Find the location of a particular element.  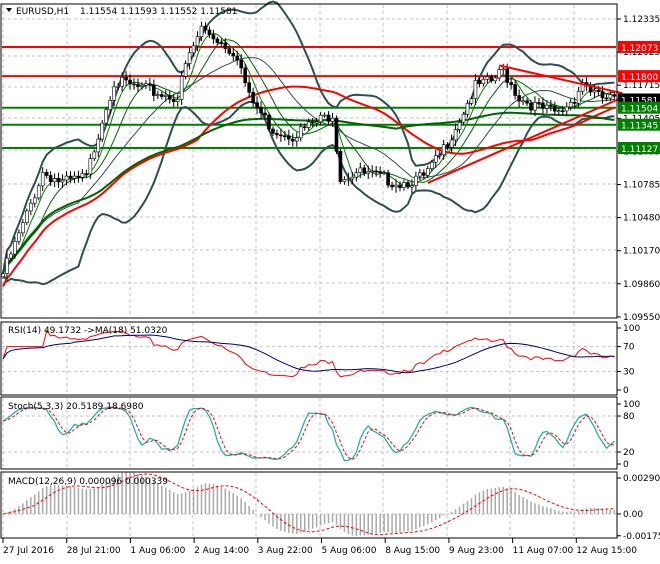

stoch-k-line is located at coordinates (308, 434).